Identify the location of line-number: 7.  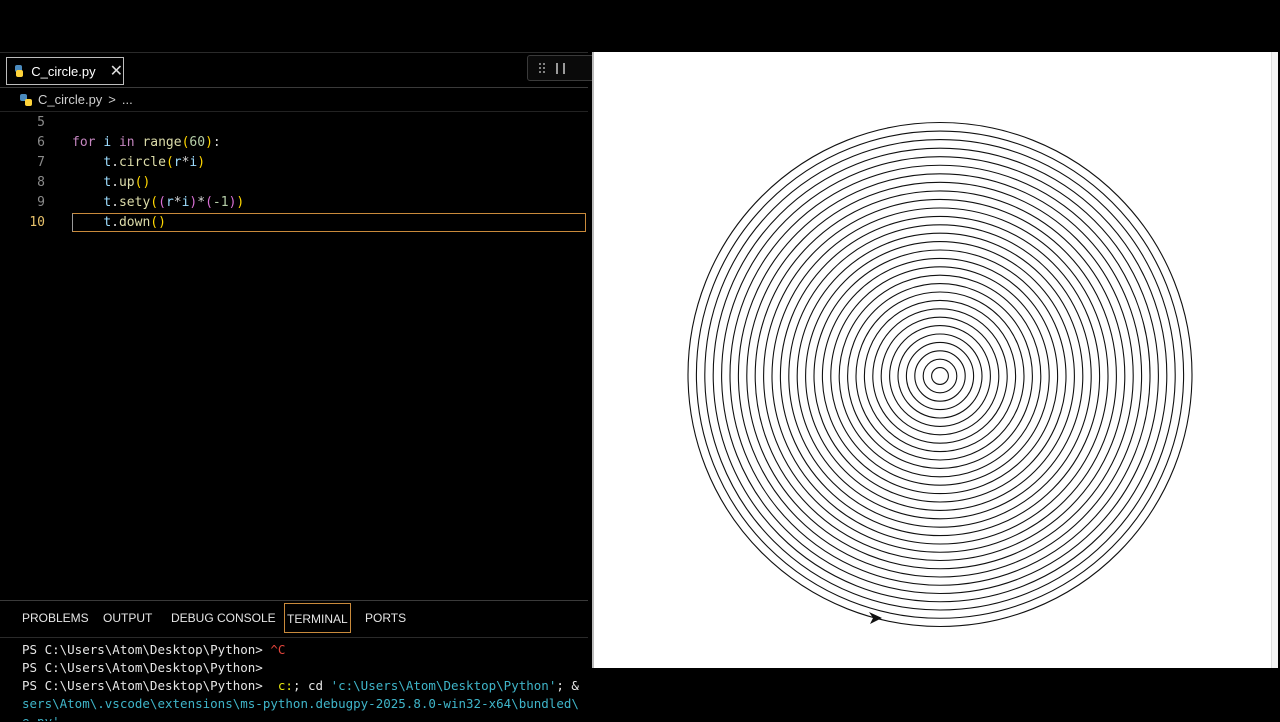
(41, 162).